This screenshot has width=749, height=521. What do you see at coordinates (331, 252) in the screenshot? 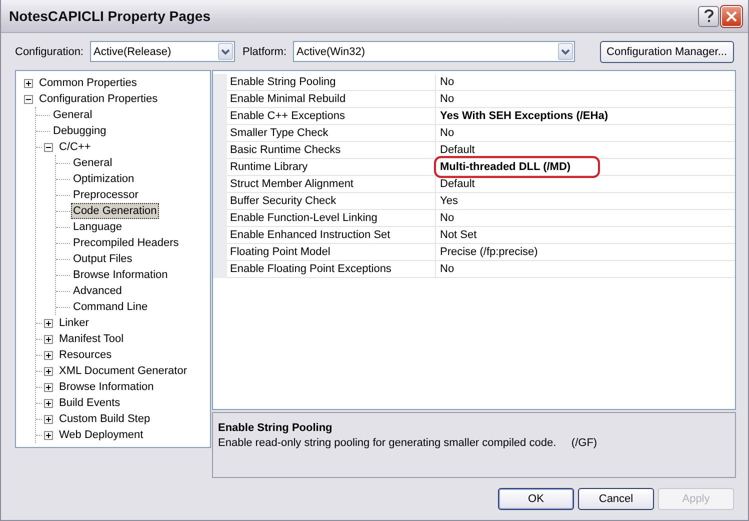
I see `property-name: Floating Point Model` at bounding box center [331, 252].